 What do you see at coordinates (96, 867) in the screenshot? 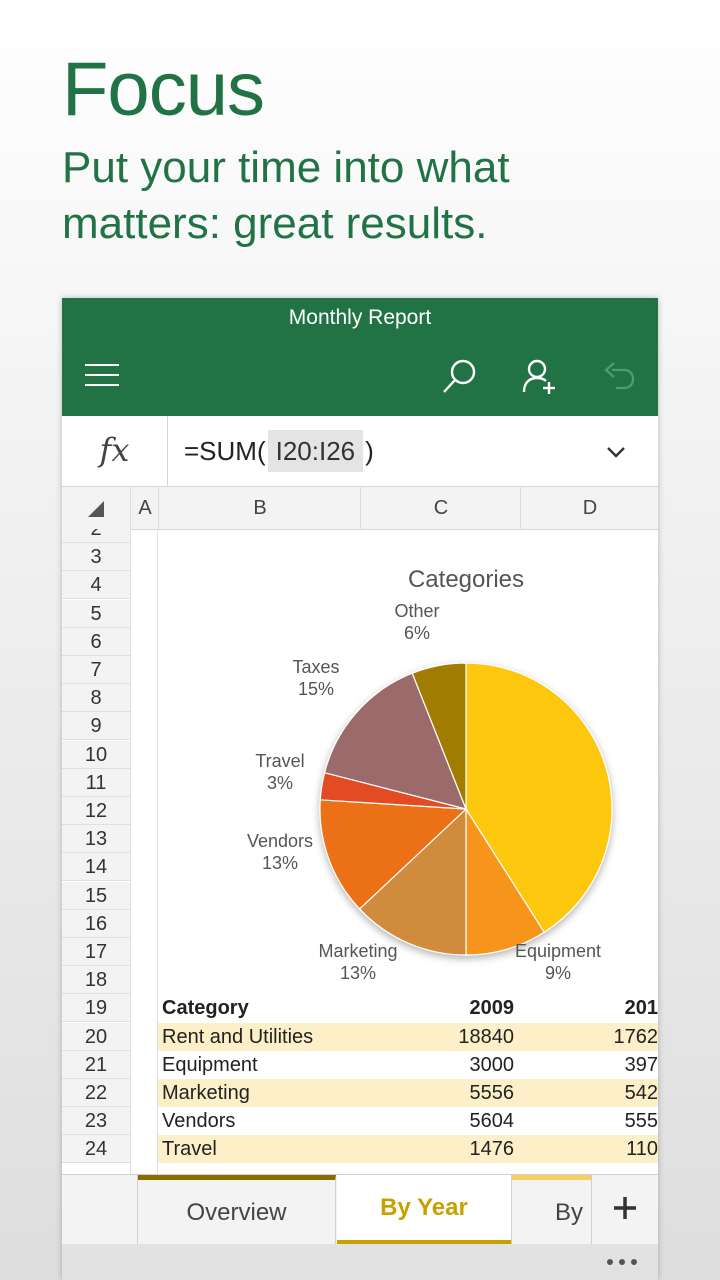
I see `row-header: 14` at bounding box center [96, 867].